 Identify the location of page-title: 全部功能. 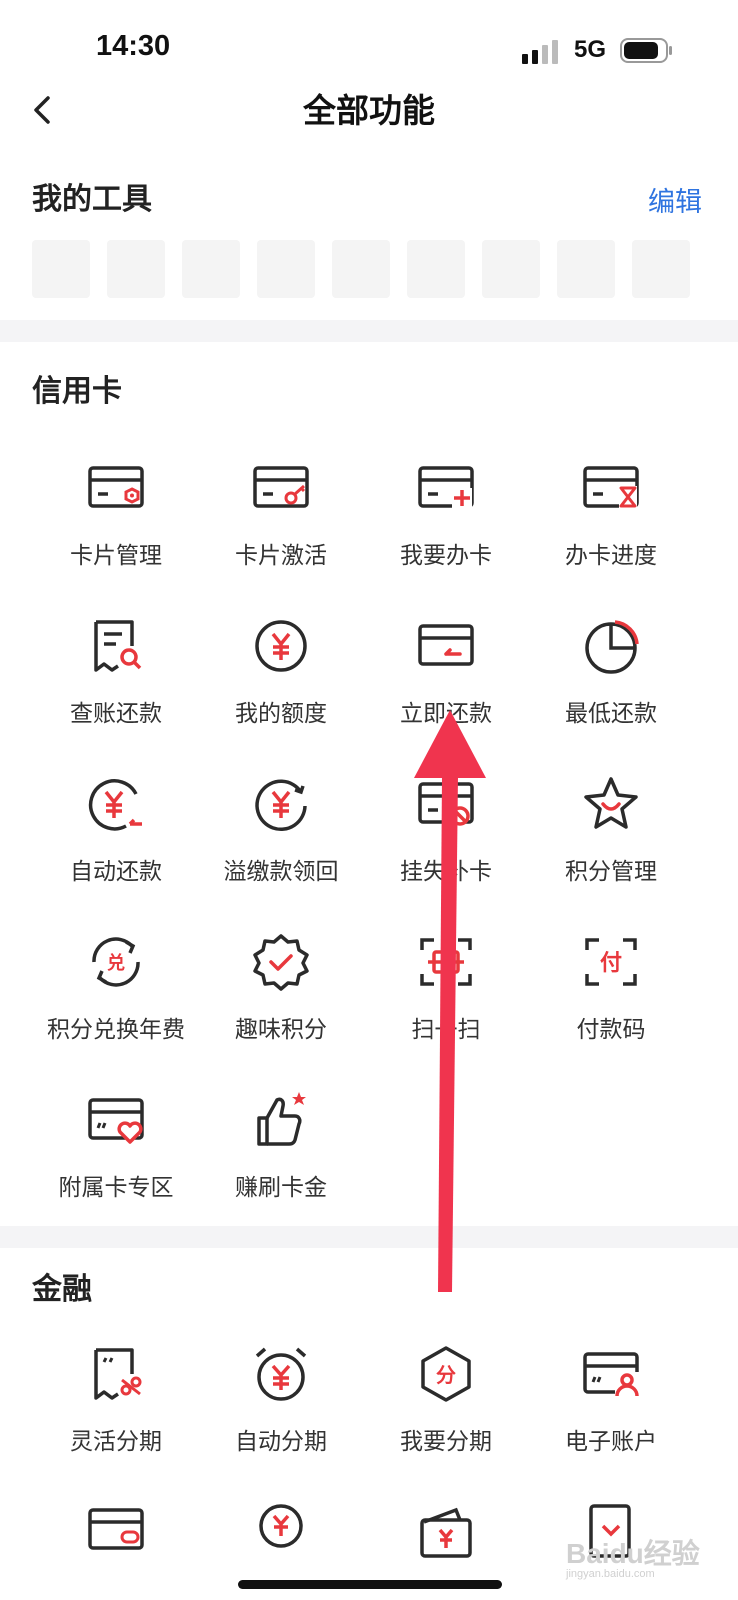
(369, 110).